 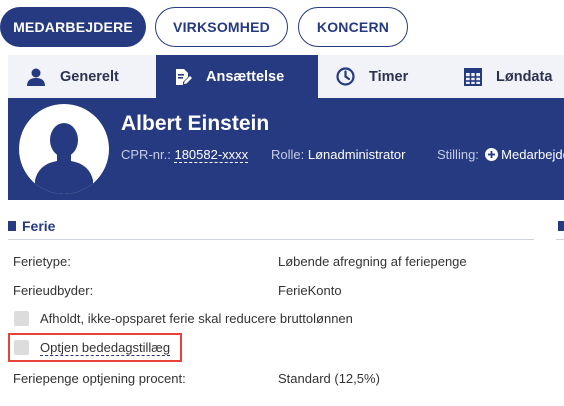 I want to click on person-silhouette-icon, so click(x=64, y=158).